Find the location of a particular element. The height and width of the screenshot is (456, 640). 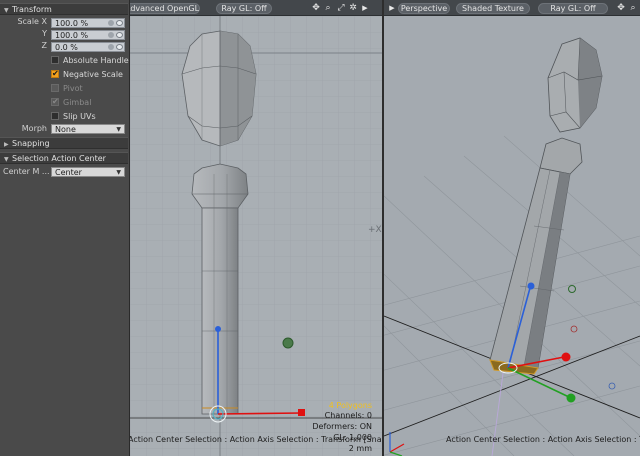

head-mesh is located at coordinates (575, 85).